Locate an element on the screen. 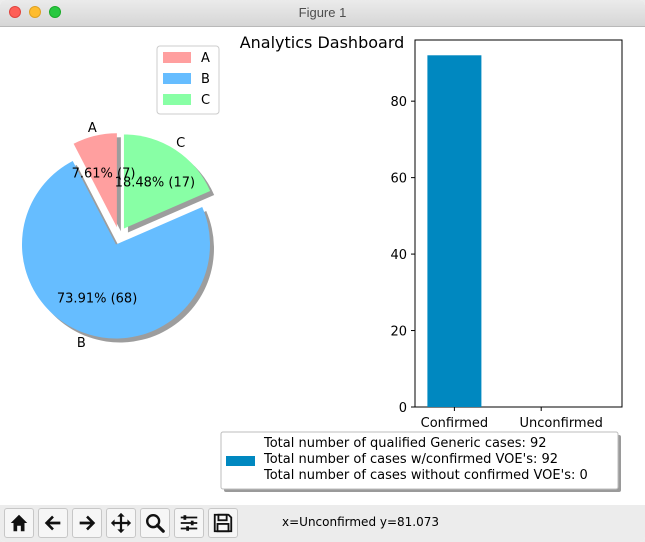 The width and height of the screenshot is (645, 542). navigation-toolbar: x=Unconfirmed y=81.073 is located at coordinates (322, 523).